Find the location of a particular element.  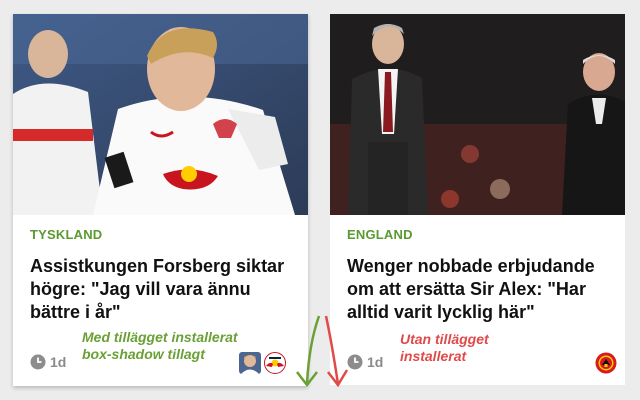

clock-icon is located at coordinates (38, 362).